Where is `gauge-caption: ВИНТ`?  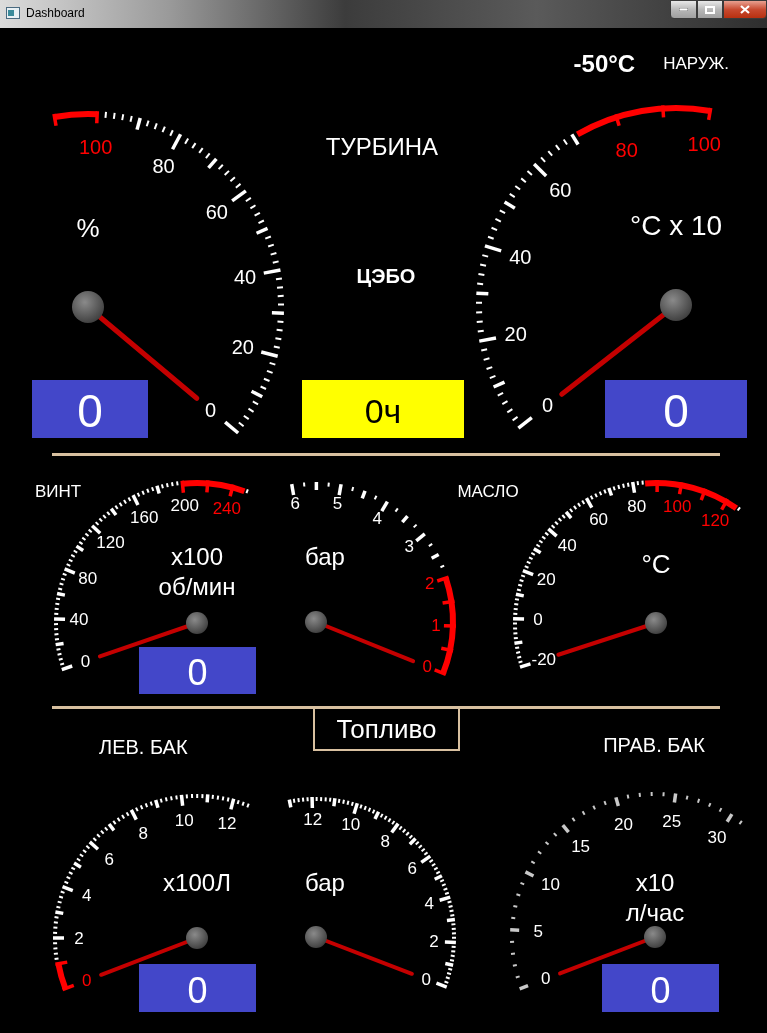 gauge-caption: ВИНТ is located at coordinates (58, 491).